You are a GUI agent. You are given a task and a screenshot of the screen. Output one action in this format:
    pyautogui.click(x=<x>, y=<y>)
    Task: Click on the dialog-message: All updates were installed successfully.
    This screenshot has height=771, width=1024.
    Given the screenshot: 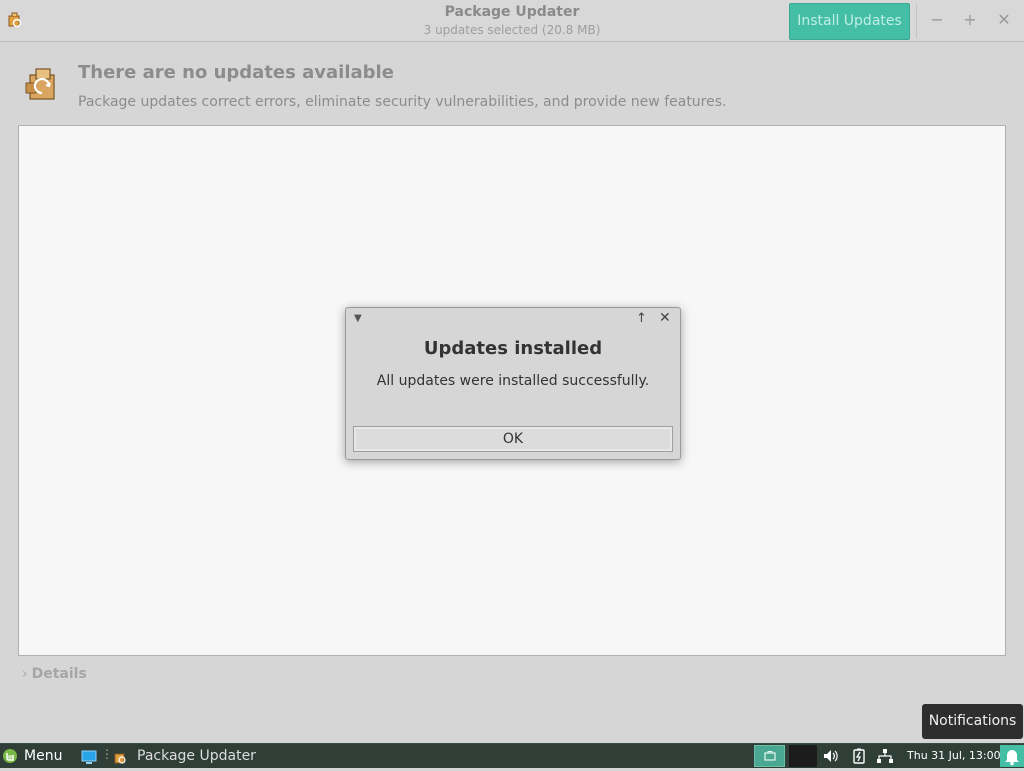 What is the action you would take?
    pyautogui.click(x=513, y=381)
    